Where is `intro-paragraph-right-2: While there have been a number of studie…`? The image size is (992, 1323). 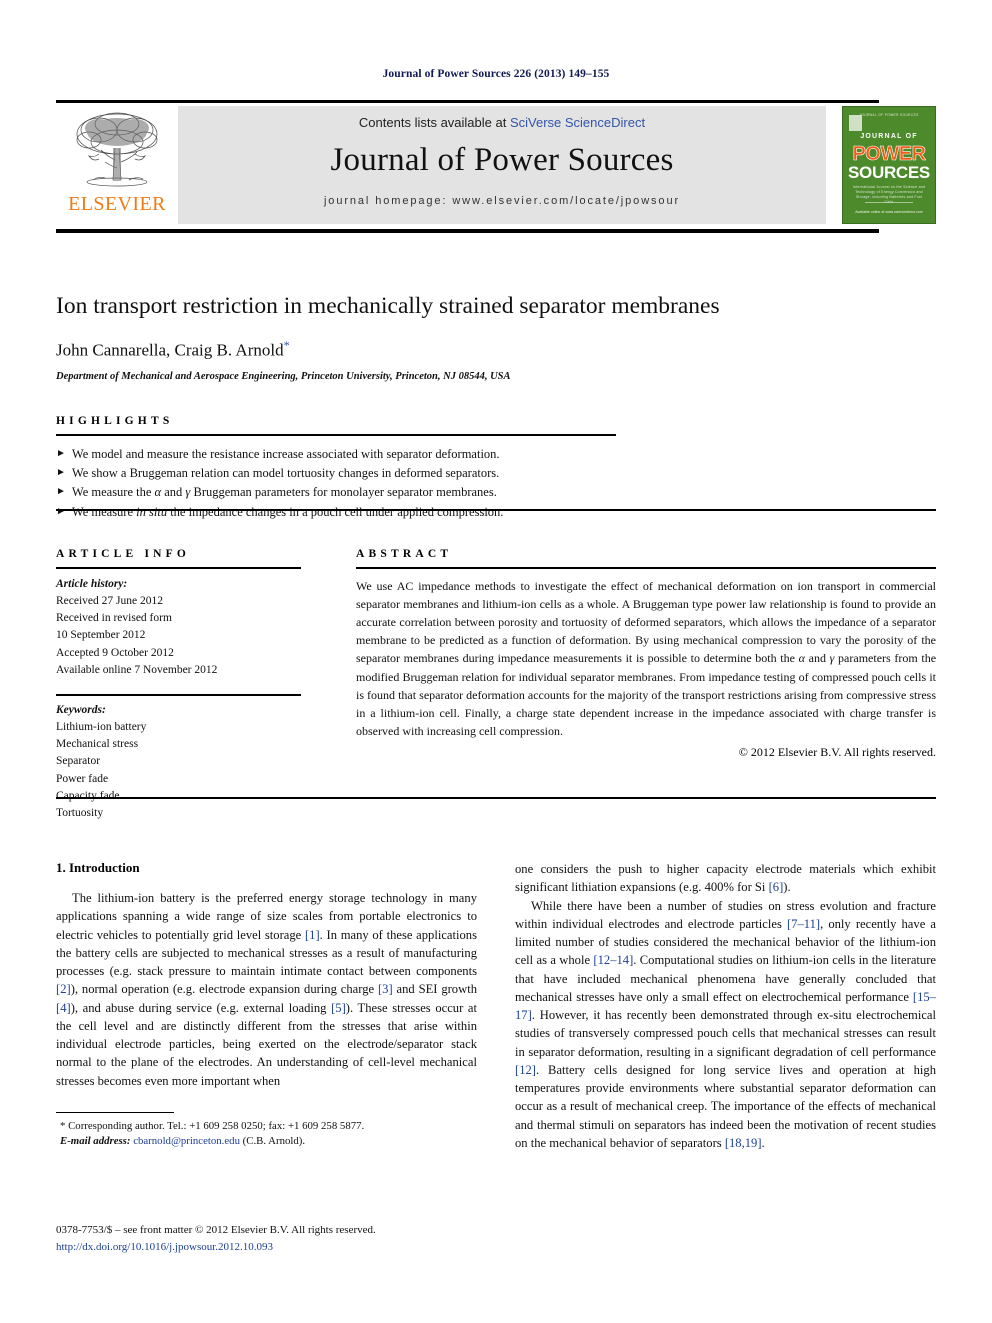
intro-paragraph-right-2: While there have been a number of studie… is located at coordinates (725, 1025).